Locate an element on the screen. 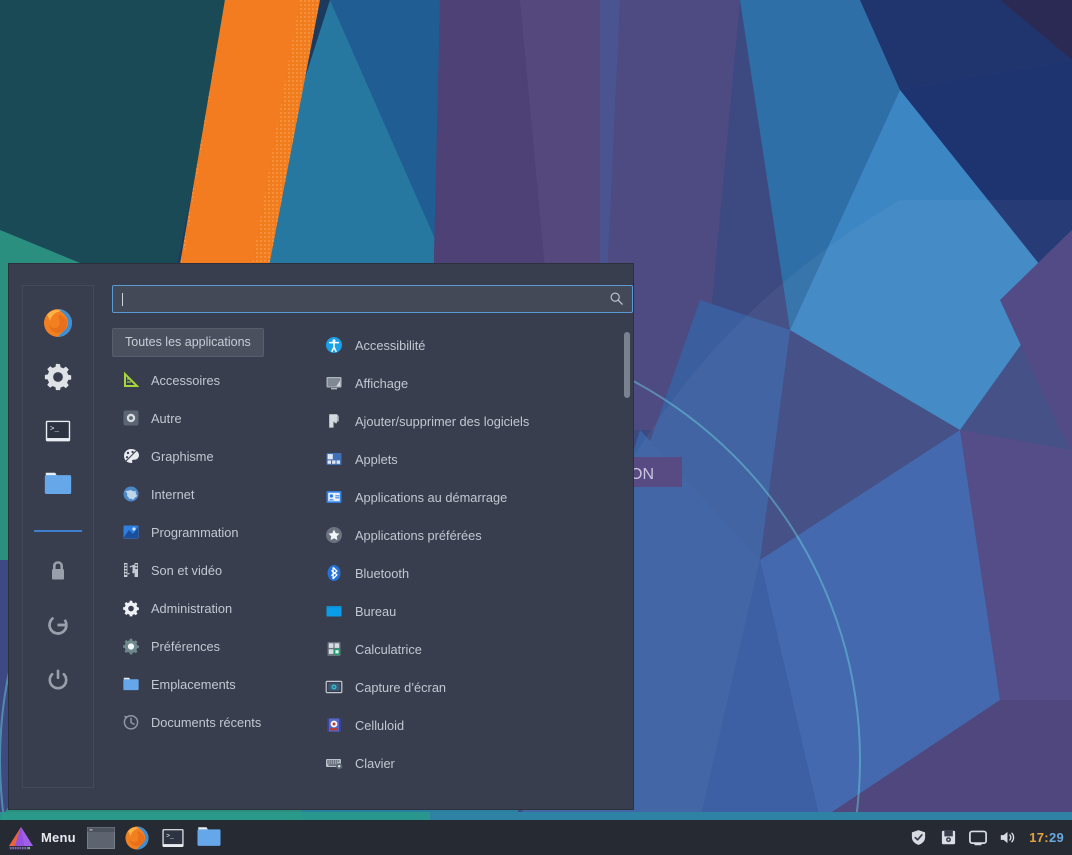  category-item-autre: Autre is located at coordinates (212, 418).